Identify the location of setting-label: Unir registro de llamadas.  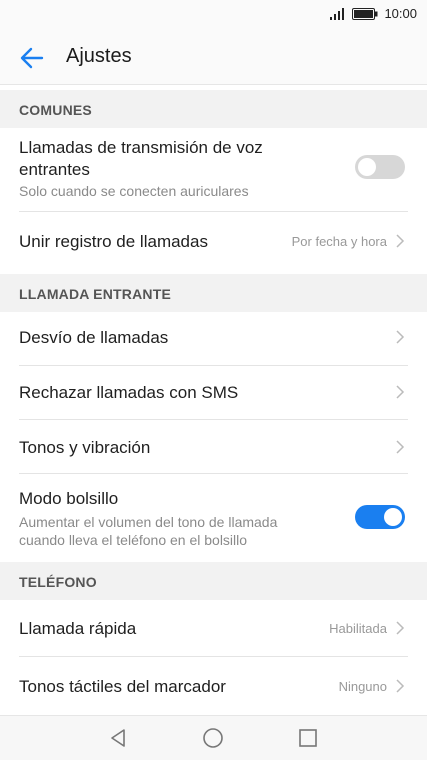
(113, 241).